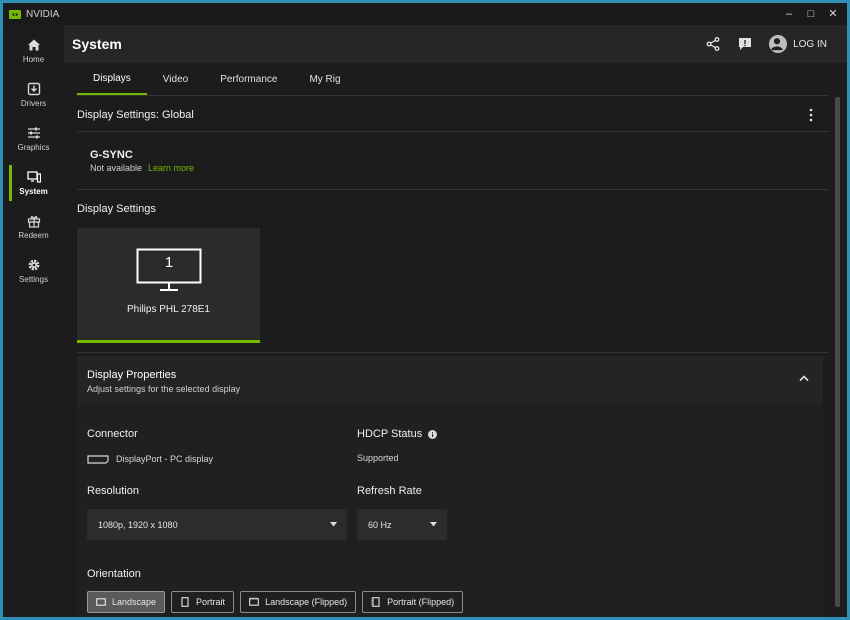 The height and width of the screenshot is (620, 850). I want to click on drivers-icon, so click(33, 89).